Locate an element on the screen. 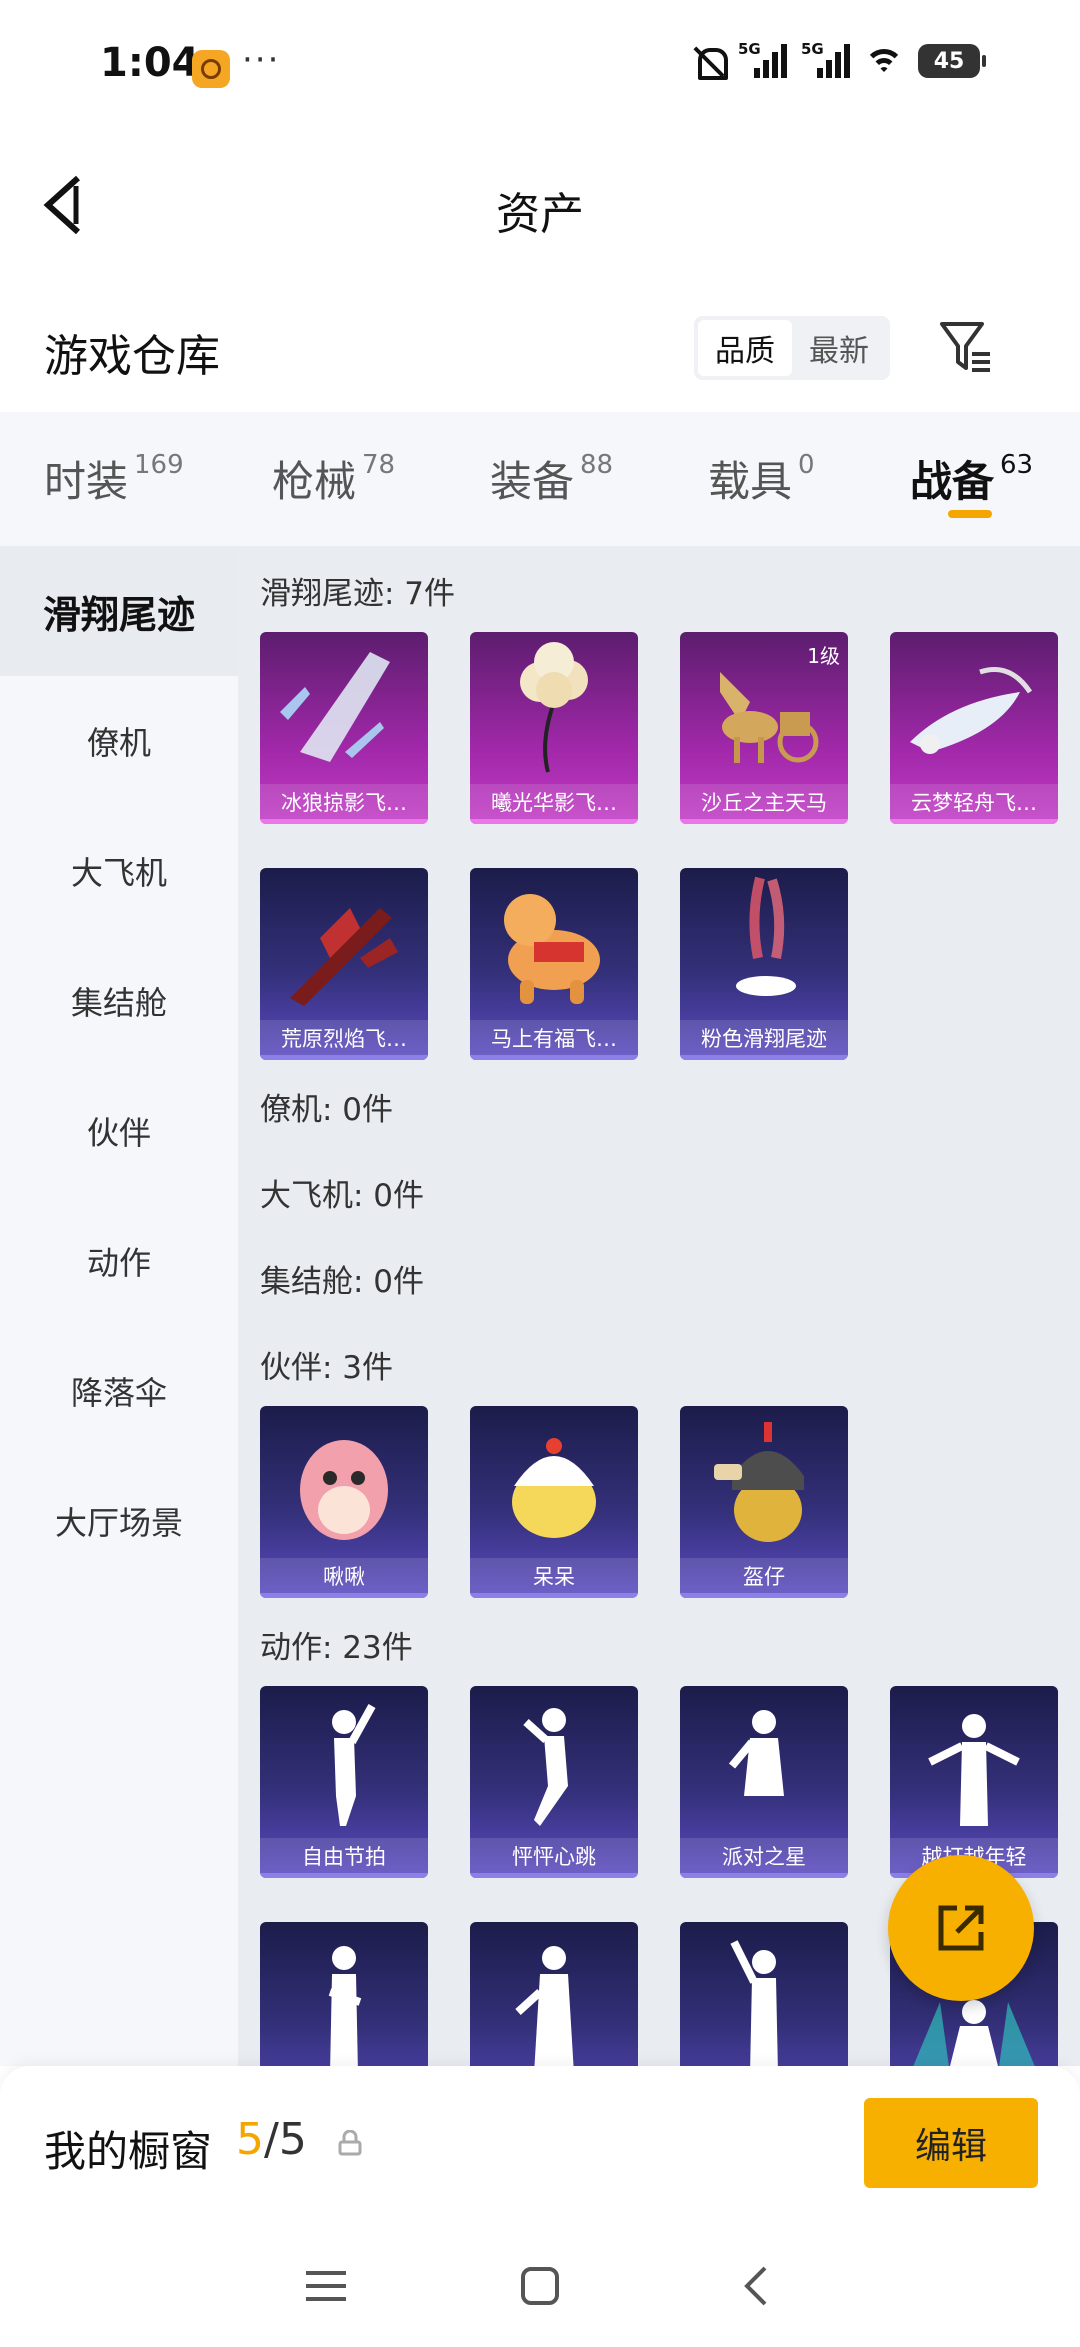 Image resolution: width=1080 pixels, height=2347 pixels. tab-battle-gear: 战备 63 is located at coordinates (971, 478).